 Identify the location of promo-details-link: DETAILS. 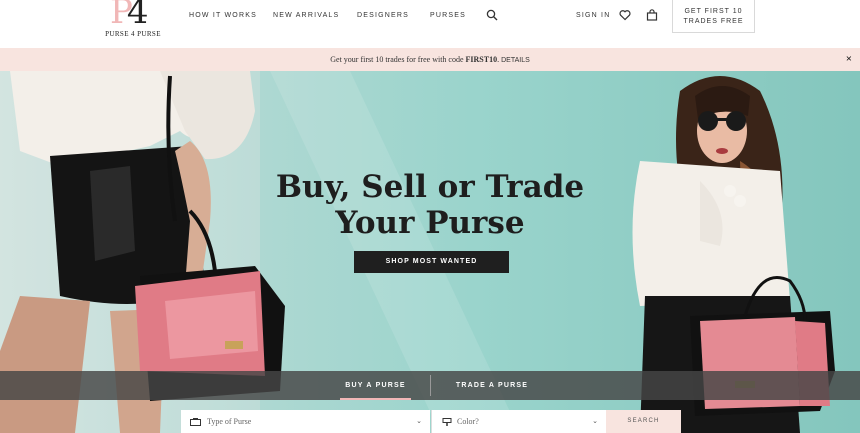
(515, 60).